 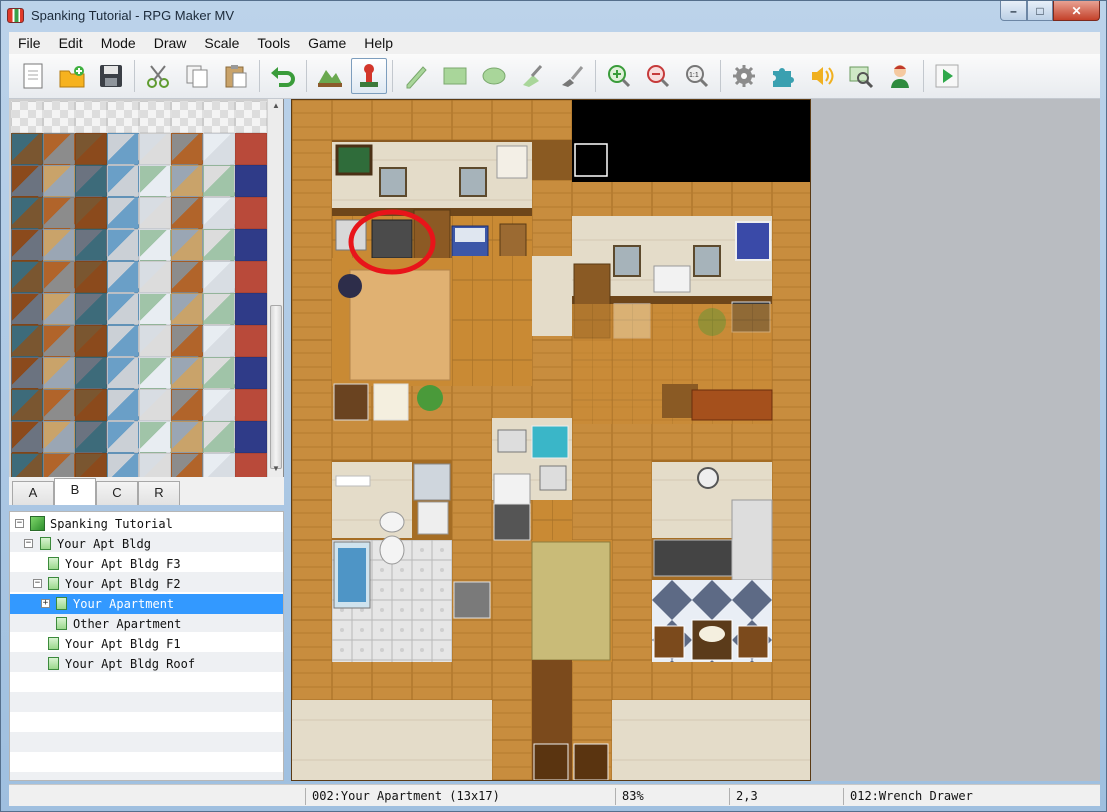 I want to click on rectangle-button, so click(x=455, y=76).